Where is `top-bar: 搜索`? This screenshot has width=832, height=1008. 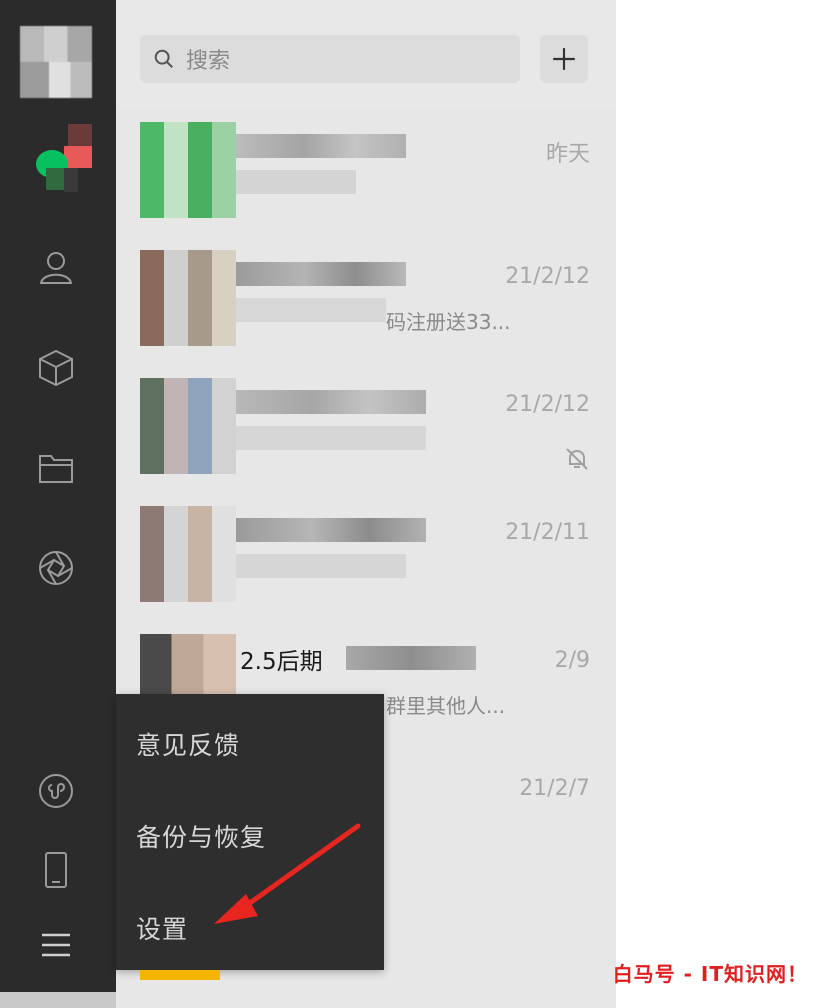 top-bar: 搜索 is located at coordinates (366, 54).